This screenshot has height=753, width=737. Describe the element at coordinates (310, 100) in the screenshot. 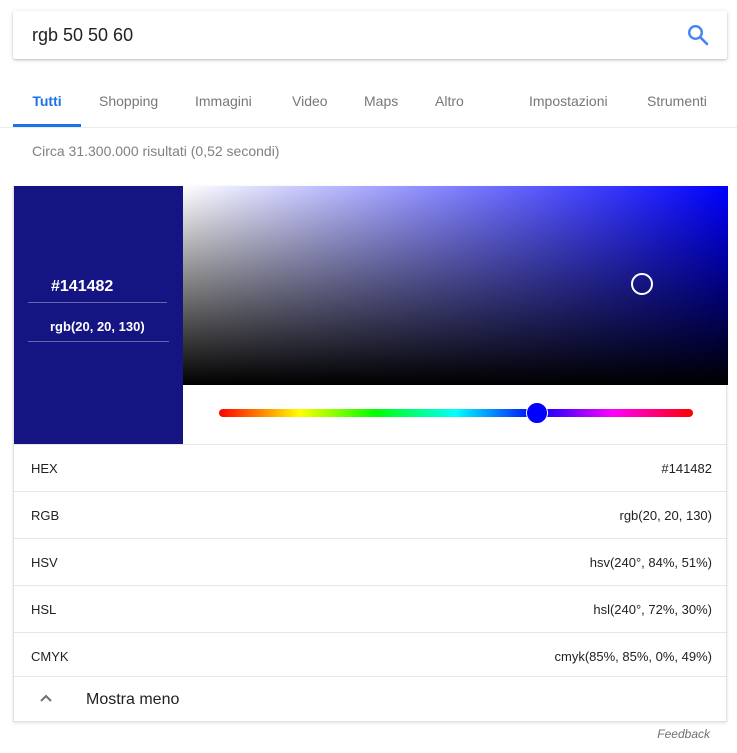

I see `tab-video: Video` at that location.